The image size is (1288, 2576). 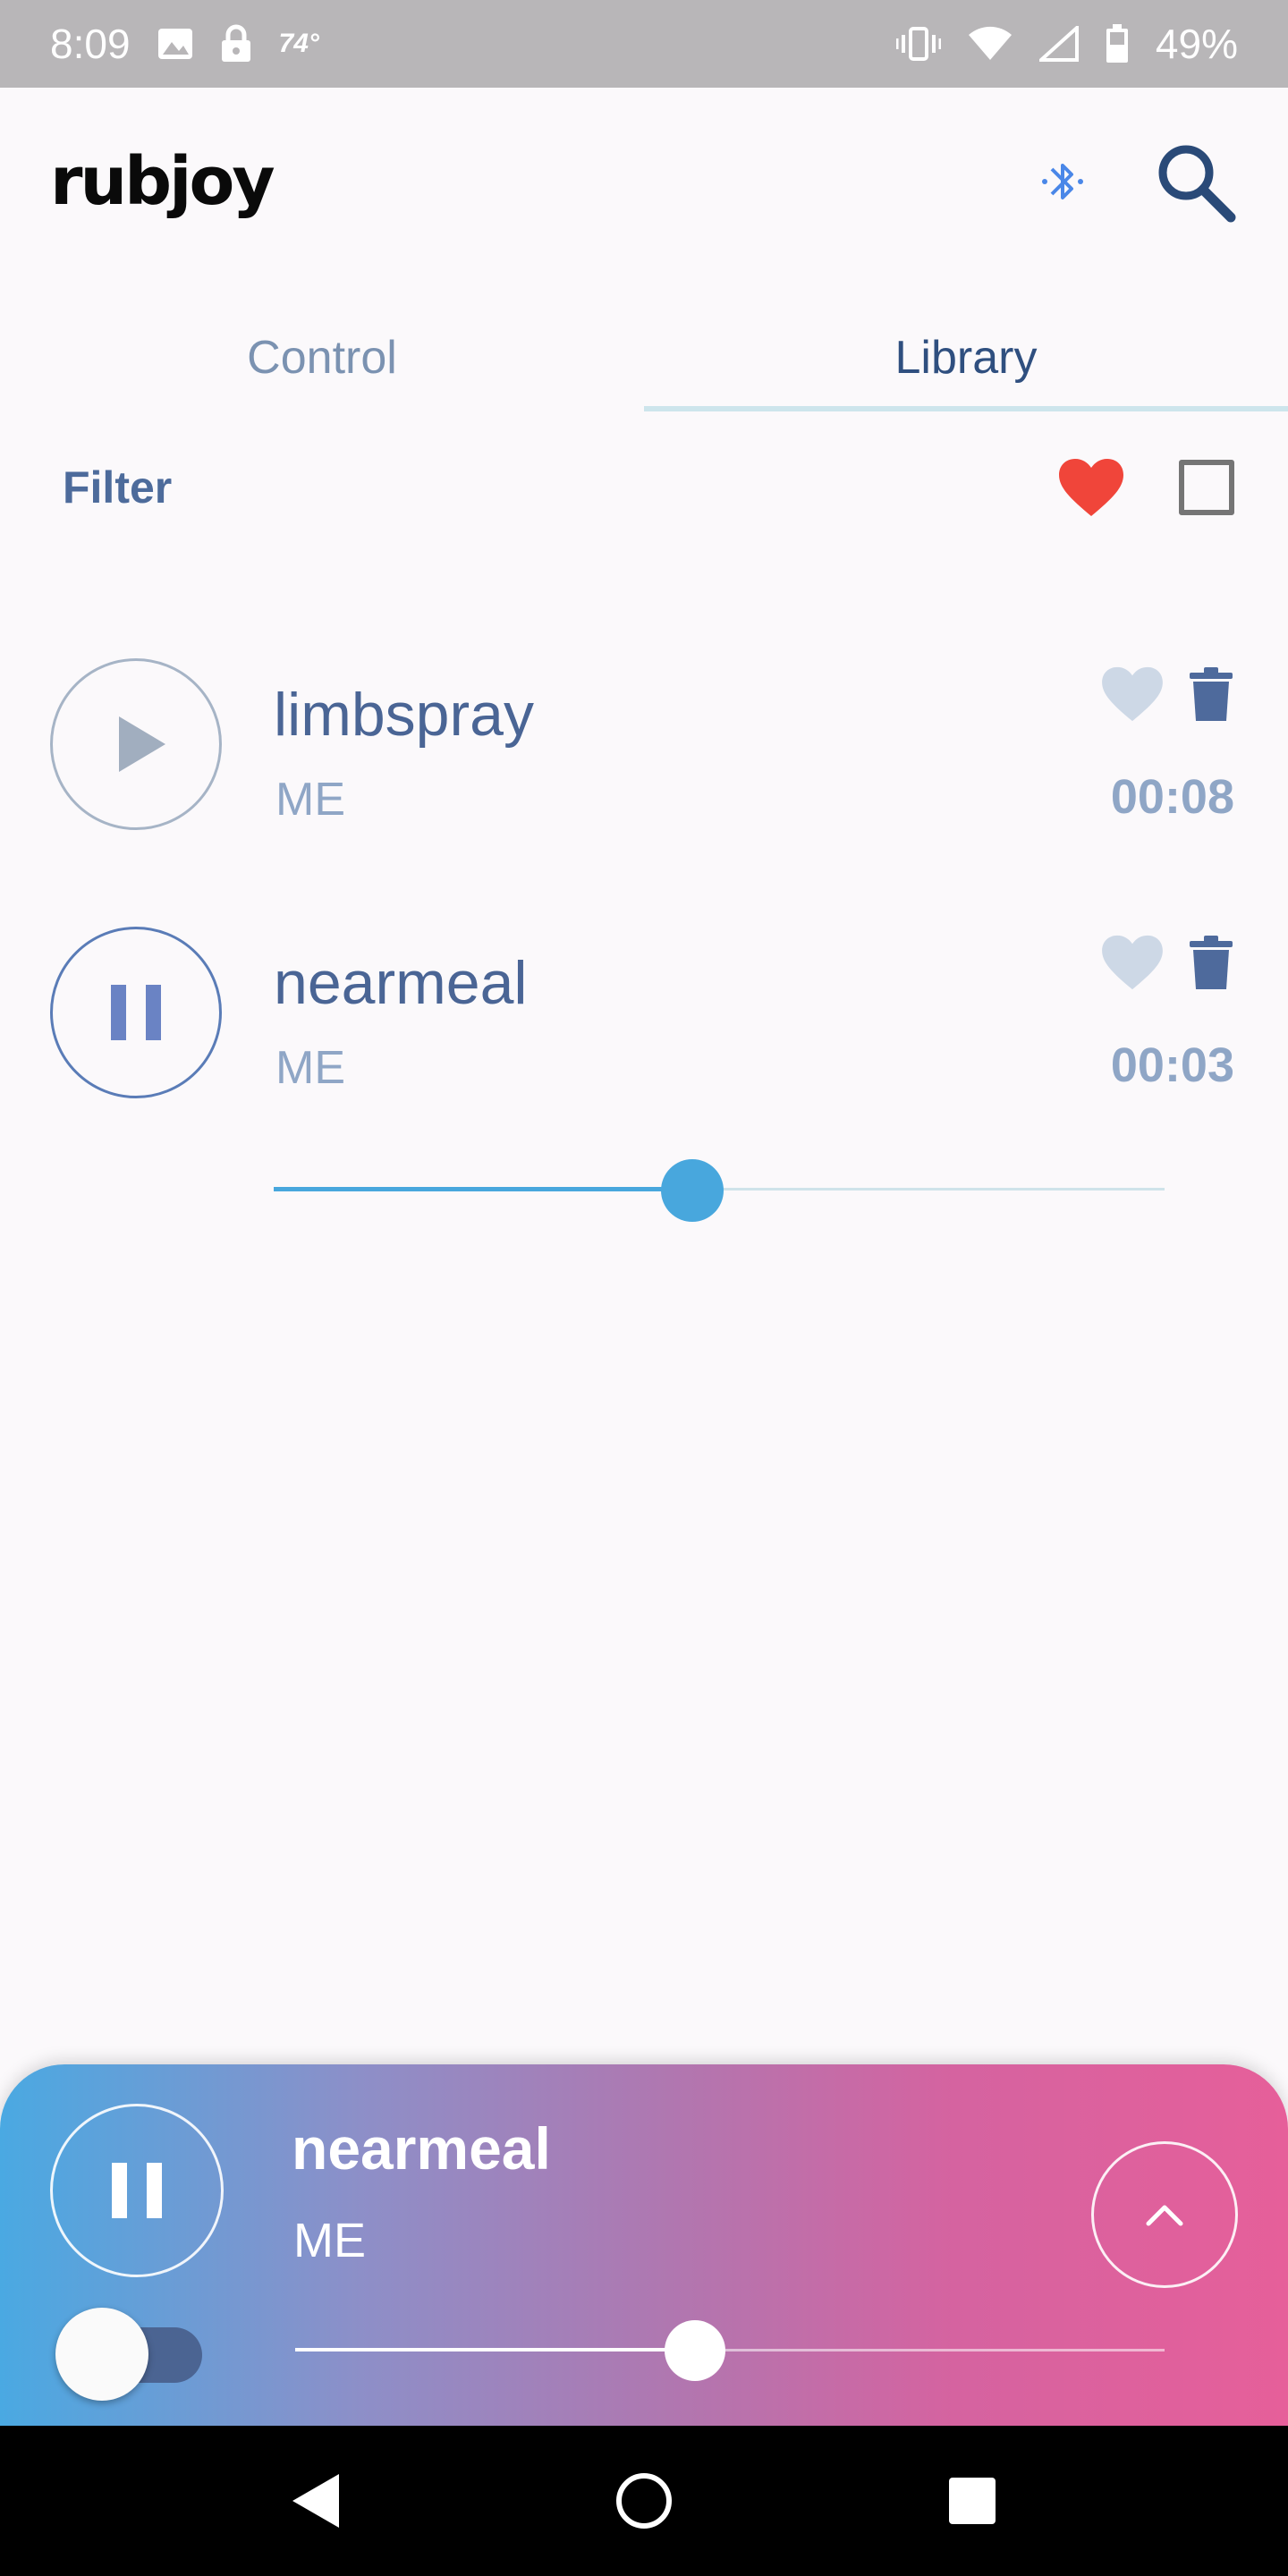 I want to click on player-artist: ME, so click(x=329, y=2240).